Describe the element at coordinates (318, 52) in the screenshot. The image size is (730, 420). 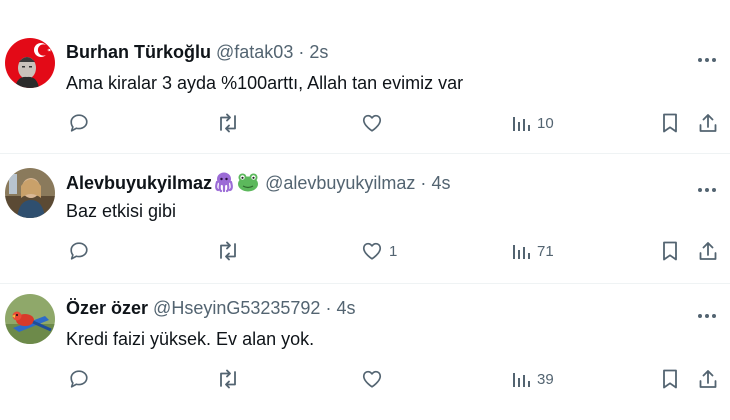
I see `timestamp: 2s` at that location.